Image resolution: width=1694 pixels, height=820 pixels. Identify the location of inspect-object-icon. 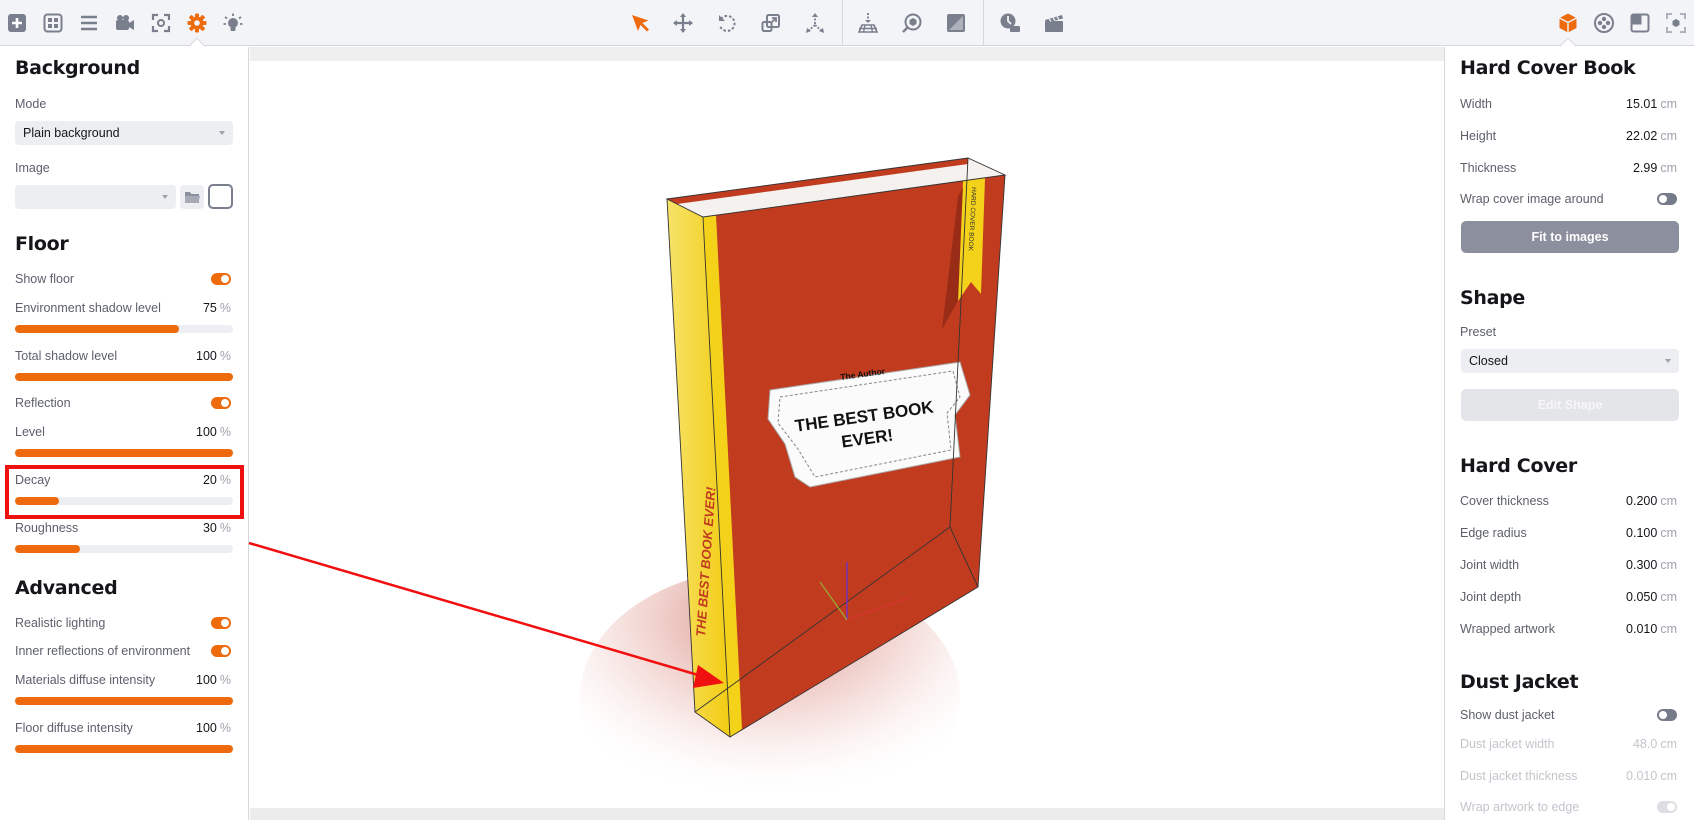
(912, 23).